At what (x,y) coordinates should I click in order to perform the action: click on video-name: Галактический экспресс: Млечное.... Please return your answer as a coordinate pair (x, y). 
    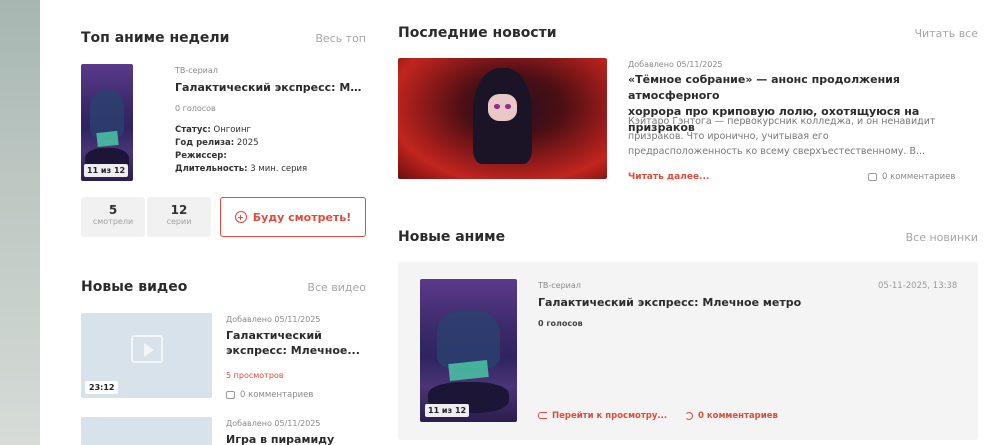
    Looking at the image, I should click on (293, 343).